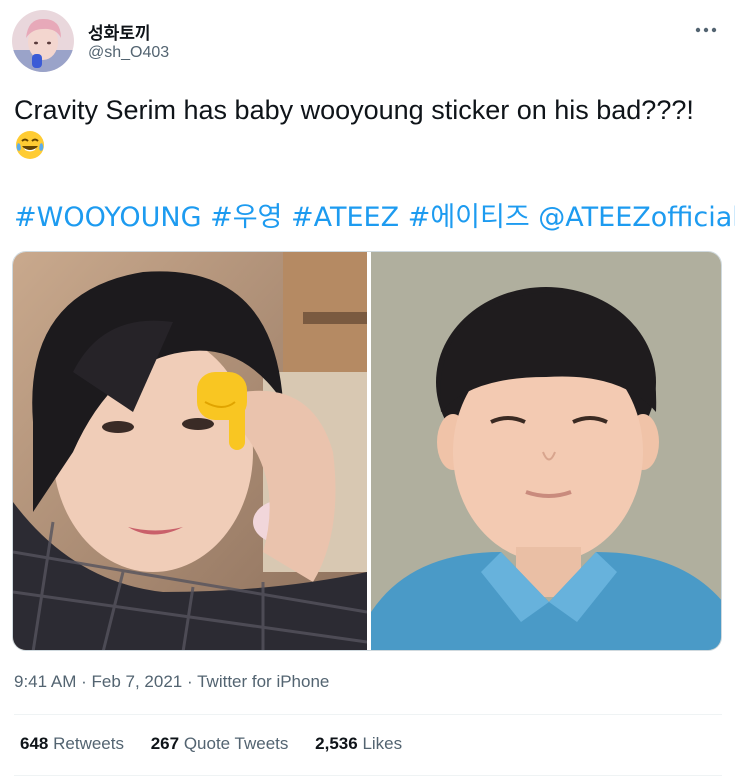 The height and width of the screenshot is (781, 735). What do you see at coordinates (108, 217) in the screenshot?
I see `hashtag-wooyoung: #WOOYOUNG` at bounding box center [108, 217].